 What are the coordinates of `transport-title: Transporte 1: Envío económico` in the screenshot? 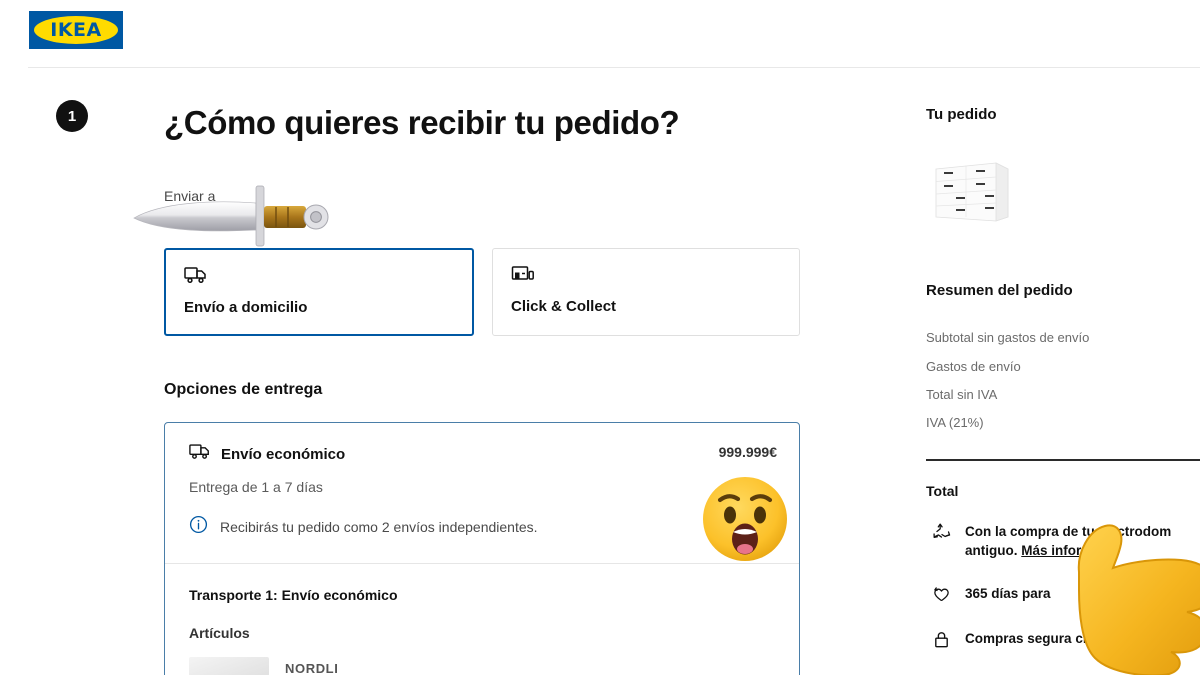 It's located at (293, 595).